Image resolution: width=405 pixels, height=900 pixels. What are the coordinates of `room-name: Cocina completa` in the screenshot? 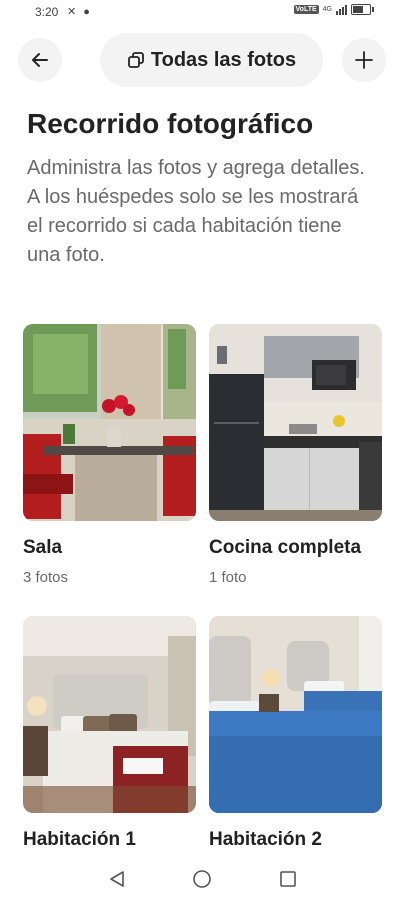 It's located at (285, 547).